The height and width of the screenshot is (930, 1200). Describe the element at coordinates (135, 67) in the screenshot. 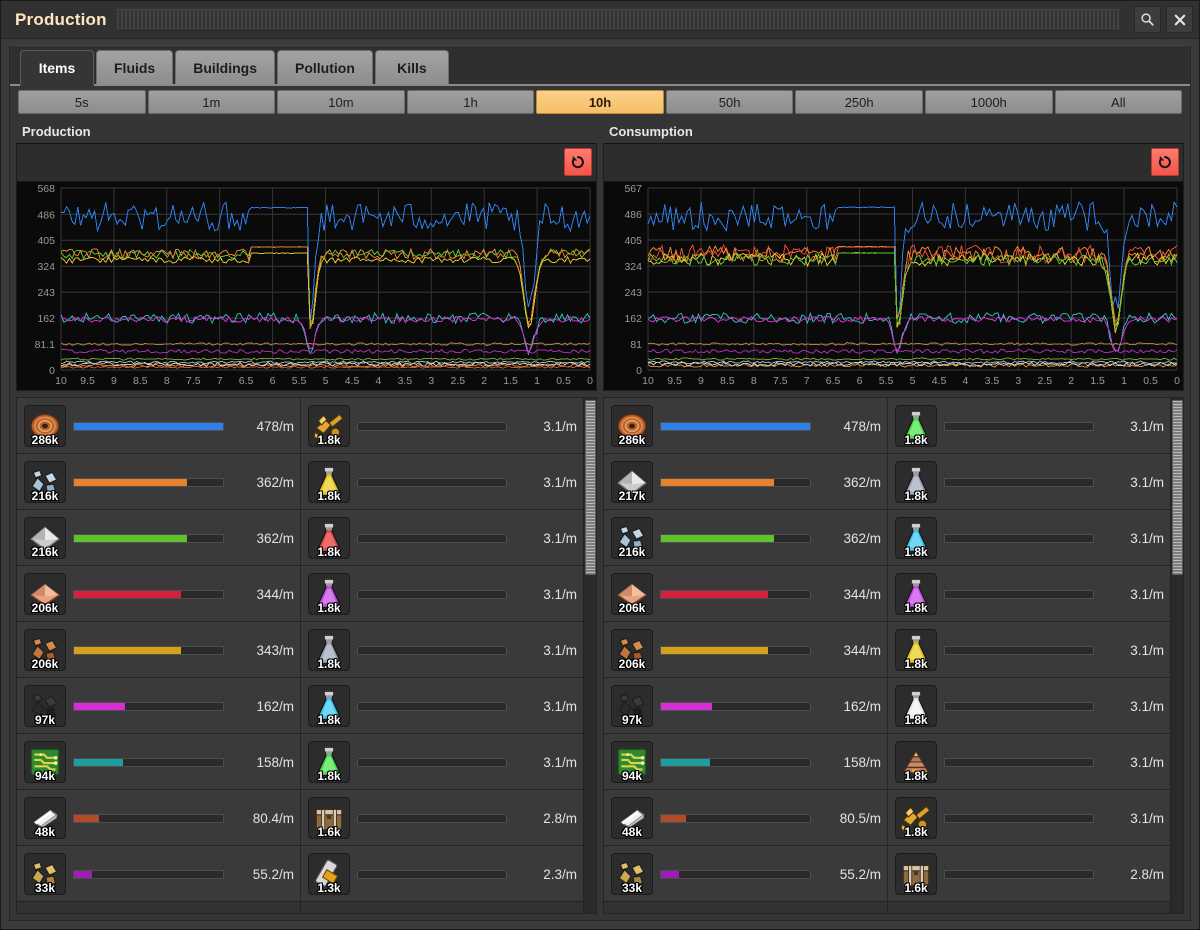

I see `tab-fluids: Fluids` at that location.